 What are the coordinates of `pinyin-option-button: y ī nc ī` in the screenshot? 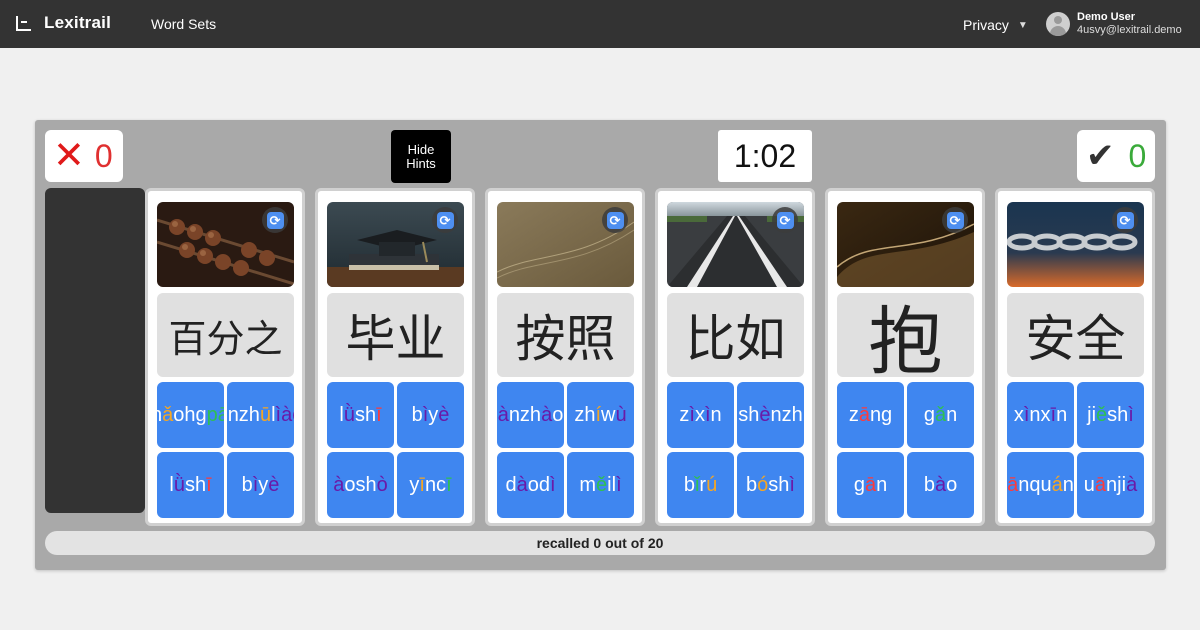 It's located at (430, 485).